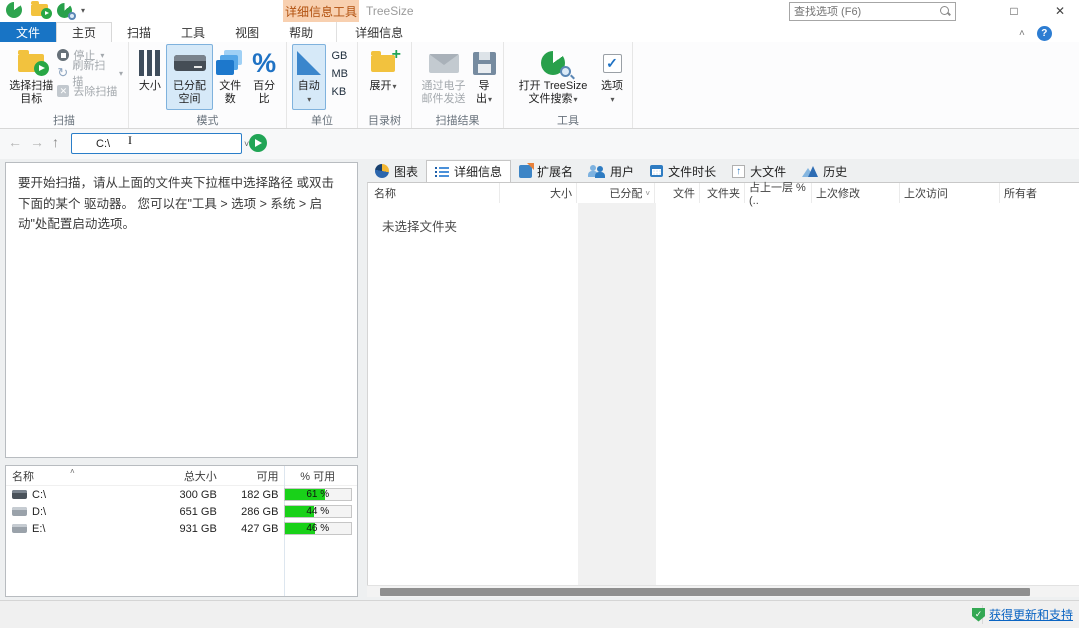 Image resolution: width=1079 pixels, height=628 pixels. What do you see at coordinates (181, 494) in the screenshot?
I see `drive-row-c: C:\ 300 GB 182 GB 61 %` at bounding box center [181, 494].